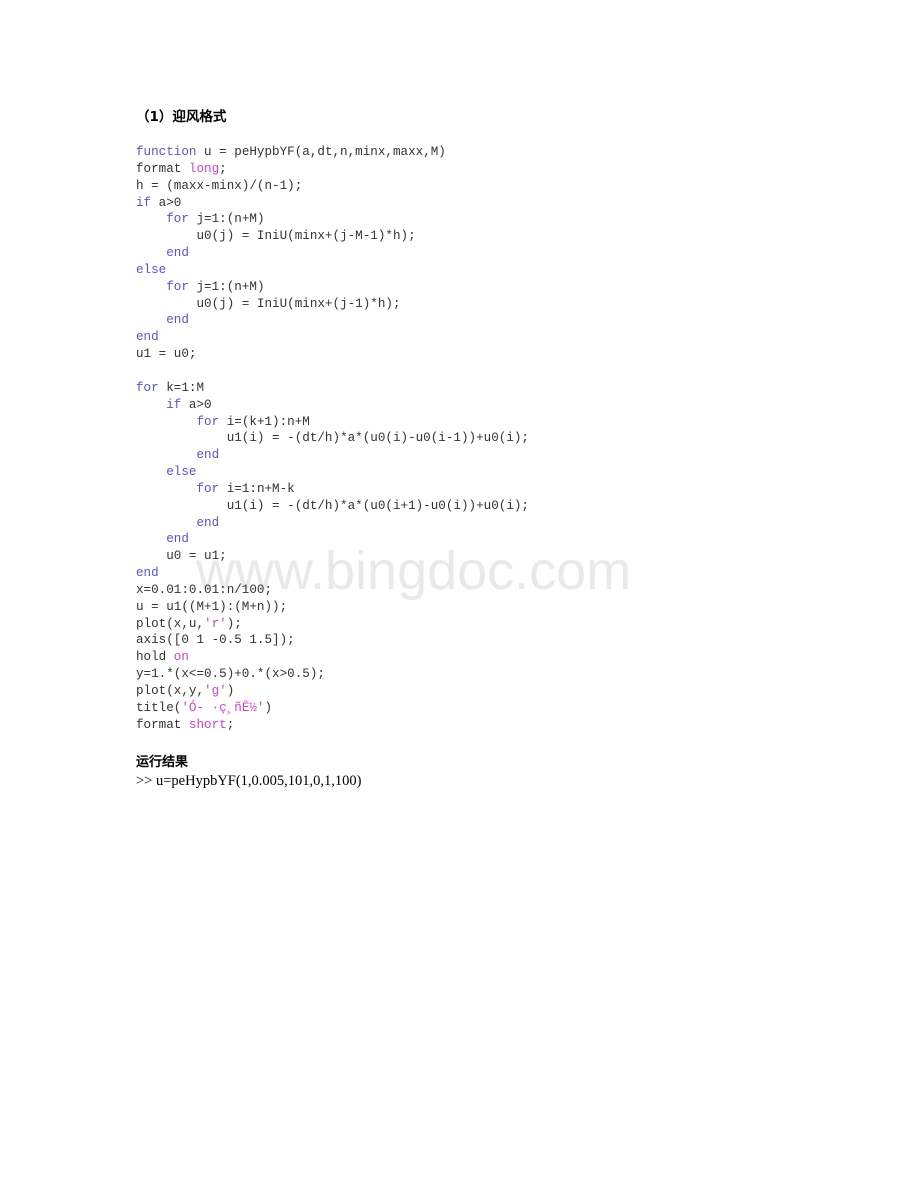 This screenshot has height=1191, width=920. I want to click on code-token-plain: u0(j) = IniU(minx+(j-1)*h);, so click(268, 303).